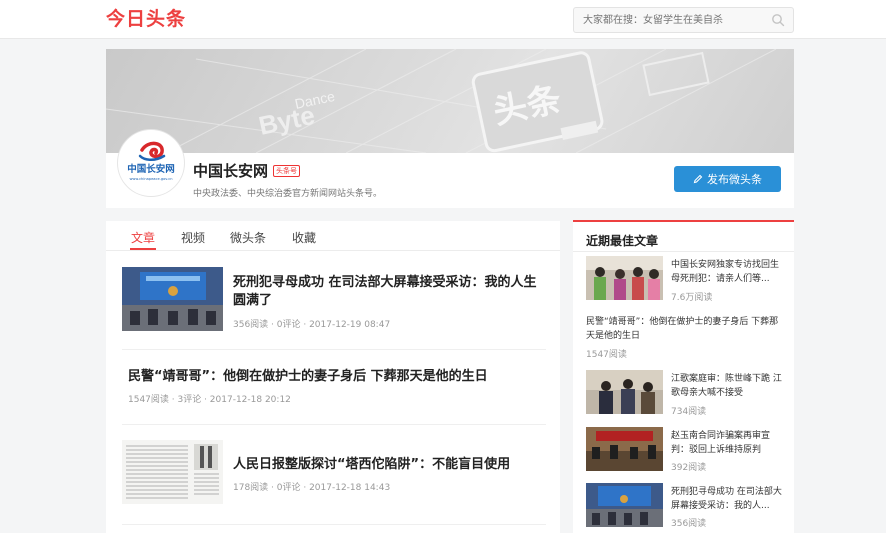 The width and height of the screenshot is (886, 533). Describe the element at coordinates (333, 236) in the screenshot. I see `content-tabs: 文章 视频 微头条 收藏` at that location.